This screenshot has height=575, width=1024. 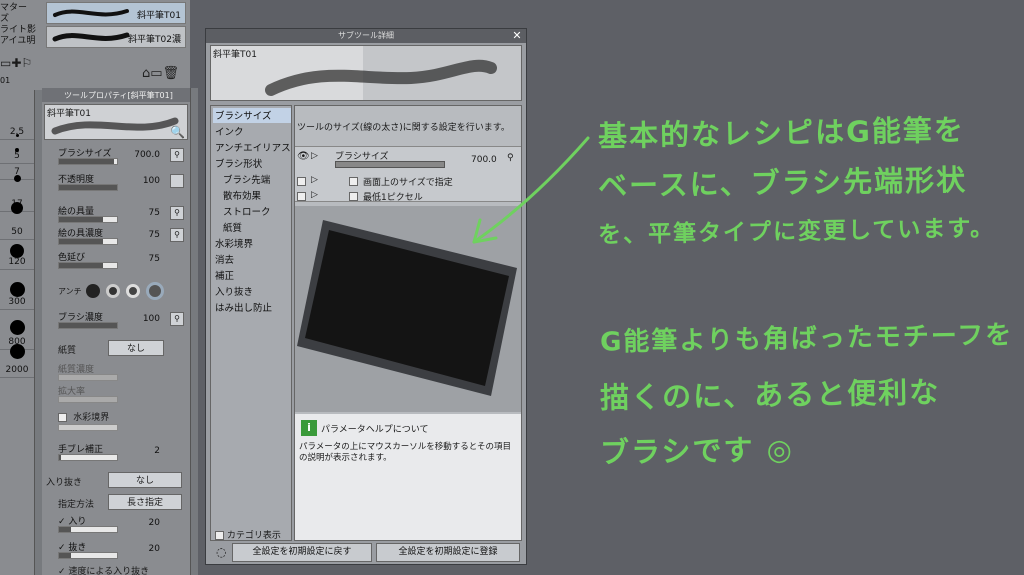 I want to click on category-ink: インク, so click(x=252, y=131).